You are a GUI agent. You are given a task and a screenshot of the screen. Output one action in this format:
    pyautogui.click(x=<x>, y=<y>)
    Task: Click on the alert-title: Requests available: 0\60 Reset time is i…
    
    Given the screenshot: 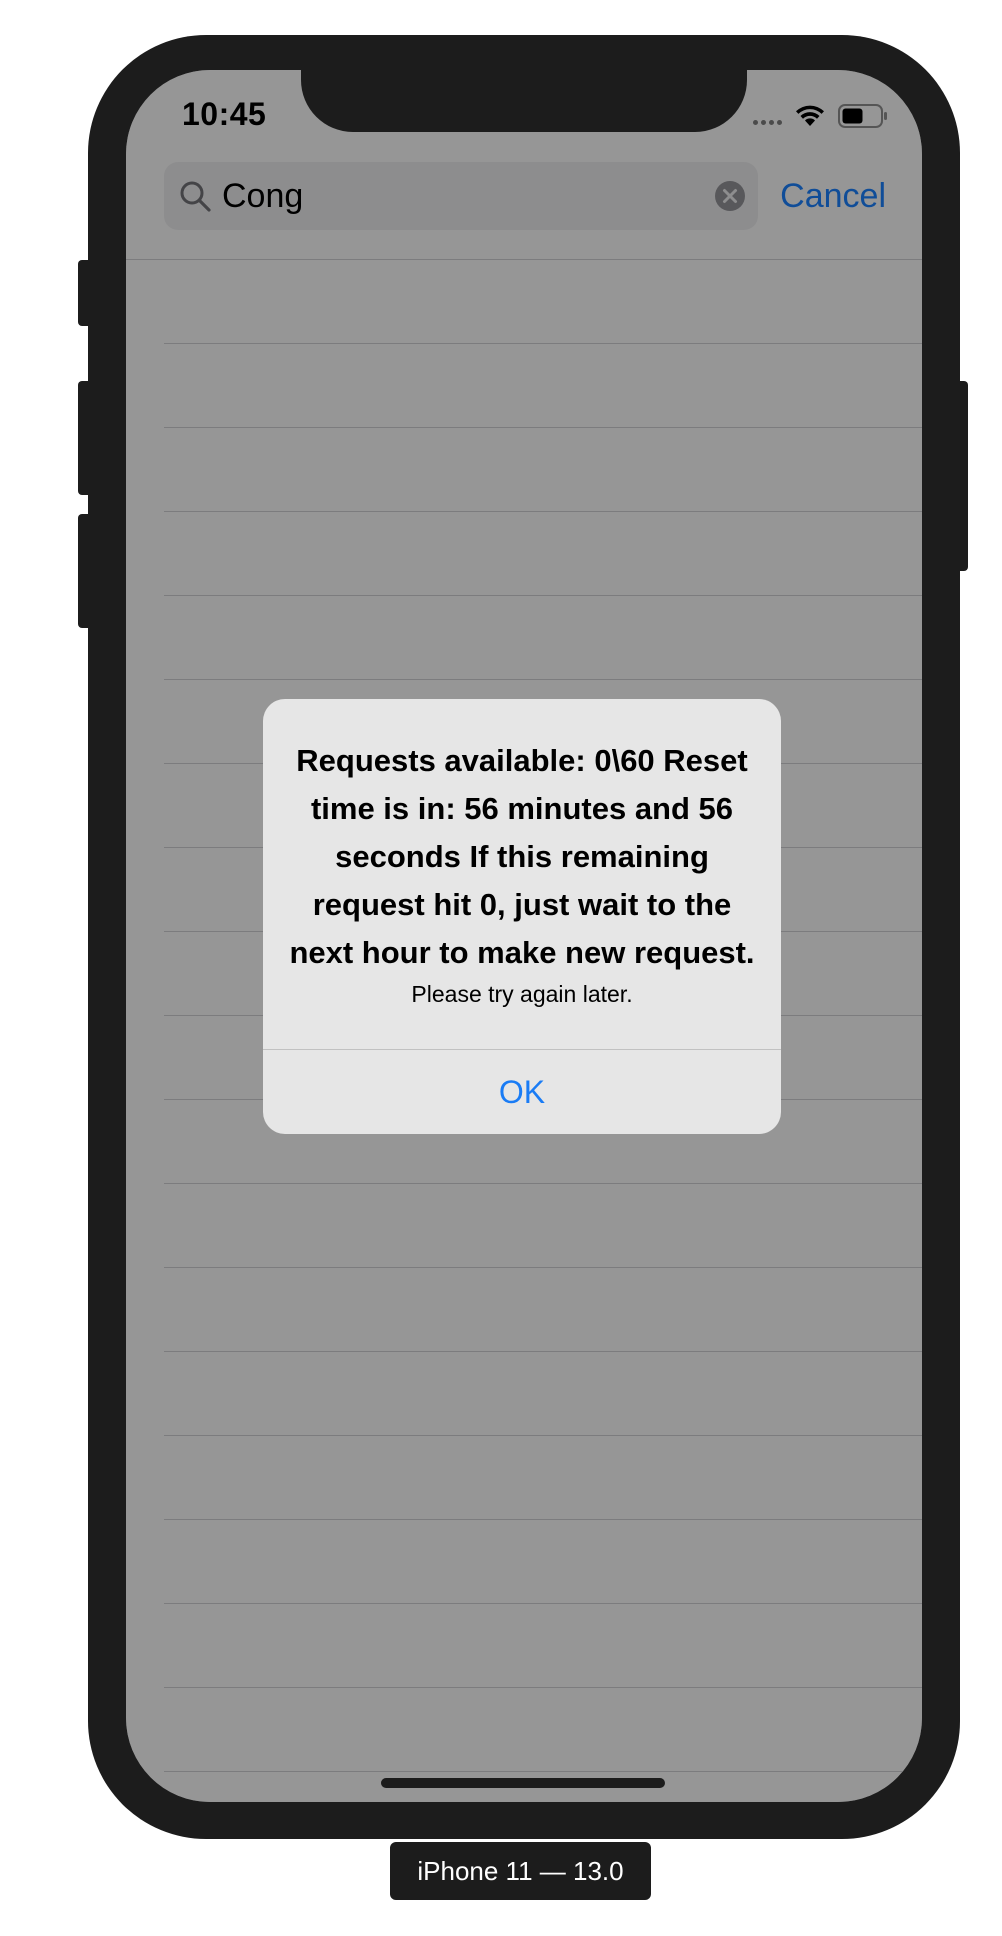 What is the action you would take?
    pyautogui.click(x=522, y=856)
    